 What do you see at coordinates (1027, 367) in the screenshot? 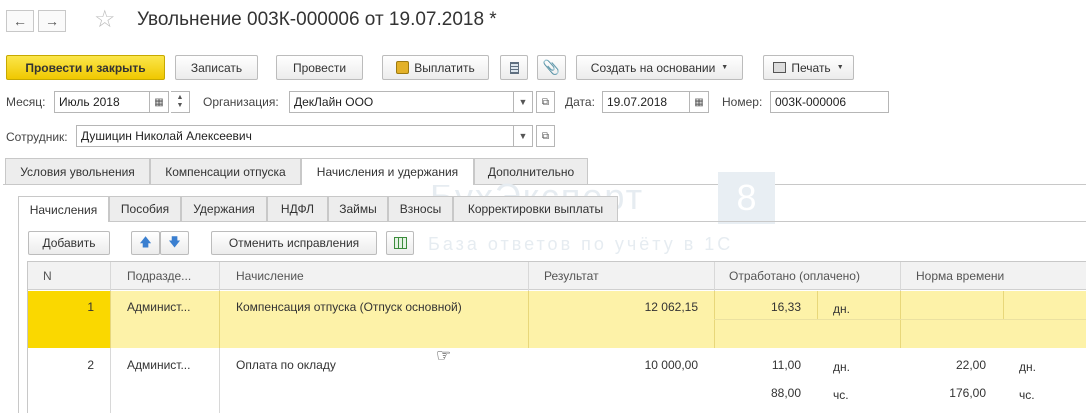
I see `row-2-norm-unit: дн.` at bounding box center [1027, 367].